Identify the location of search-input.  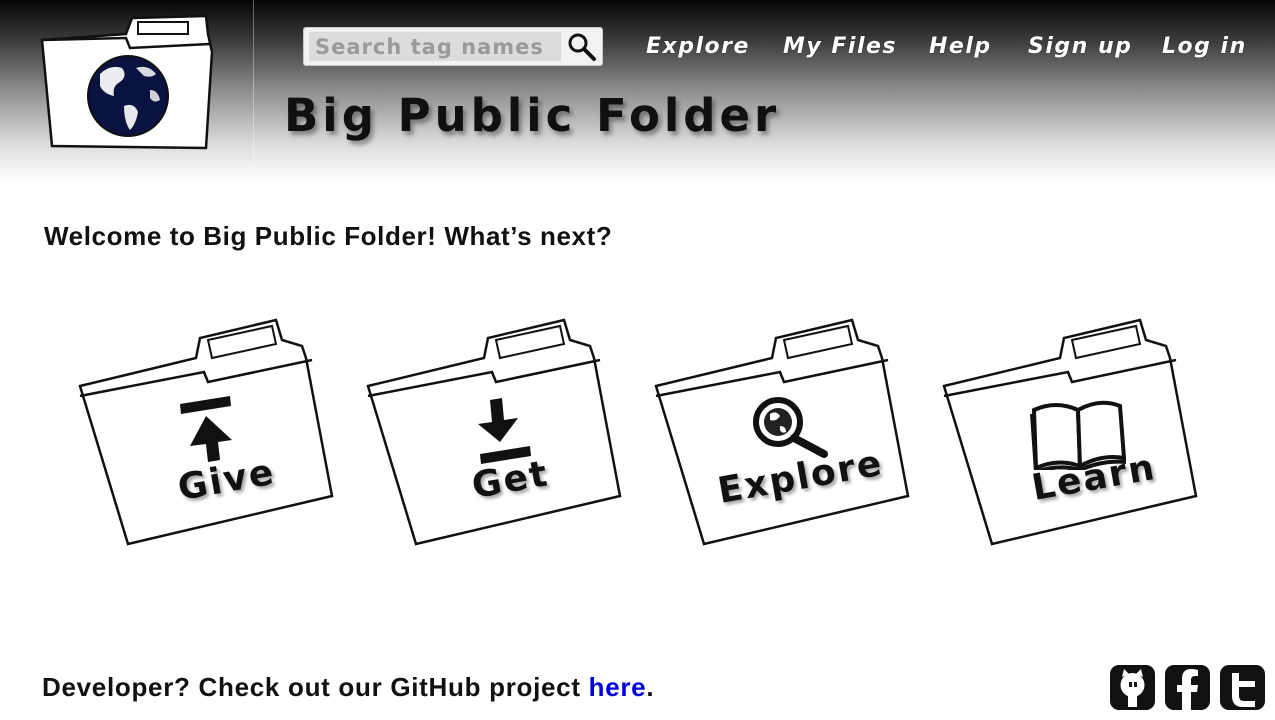
(435, 46).